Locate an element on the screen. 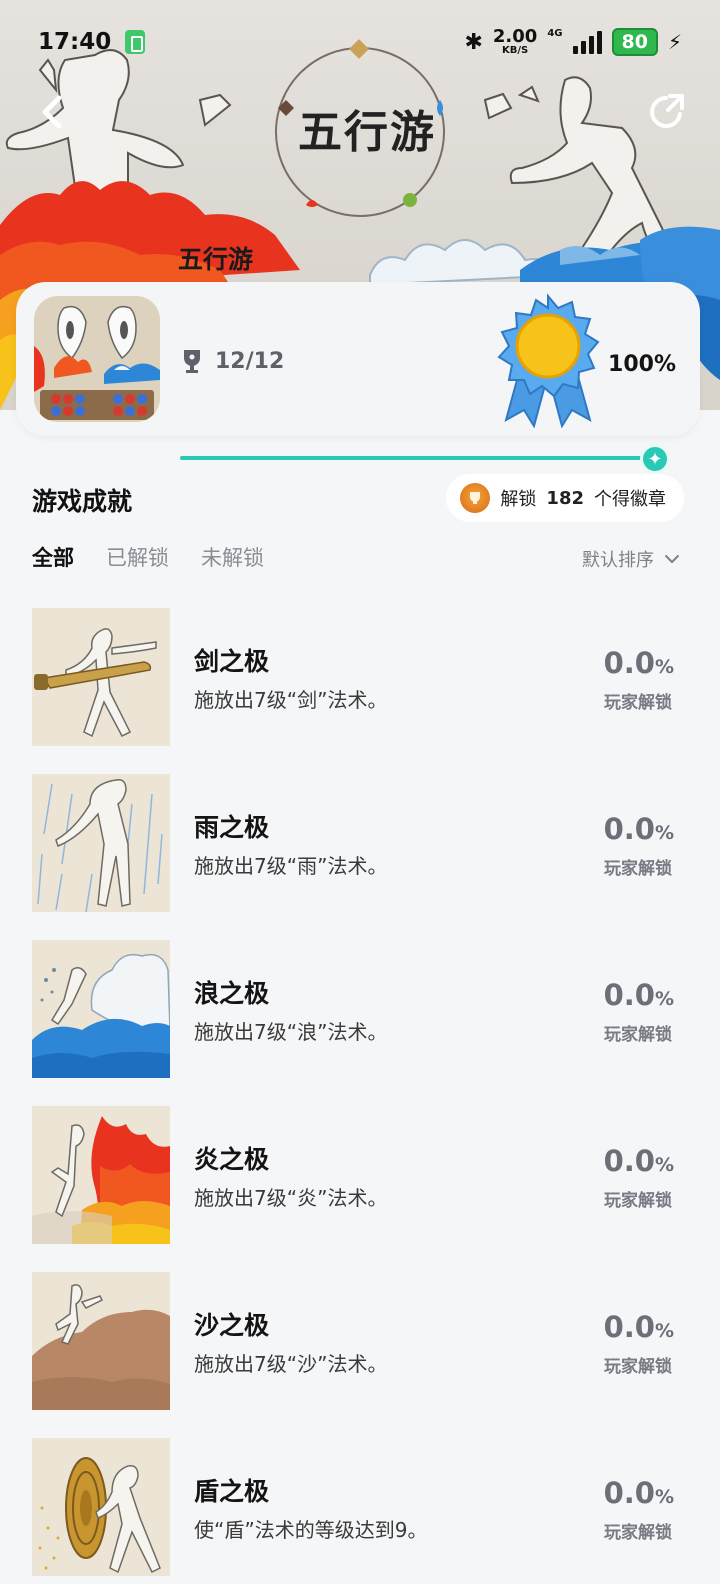 The image size is (720, 1584). trophy-icon is located at coordinates (192, 361).